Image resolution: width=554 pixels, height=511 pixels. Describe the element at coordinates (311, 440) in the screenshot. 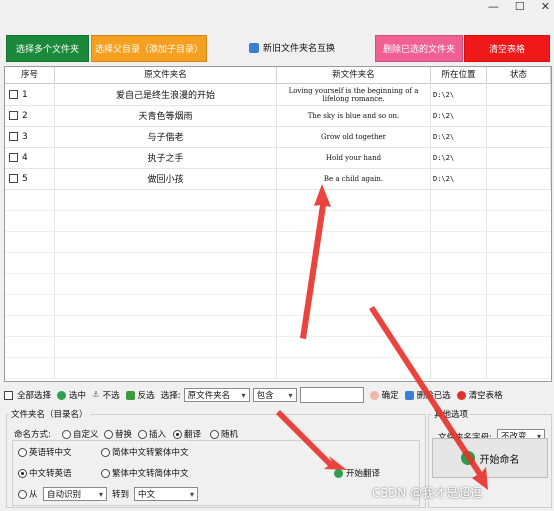

I see `red-arrow-translate` at that location.